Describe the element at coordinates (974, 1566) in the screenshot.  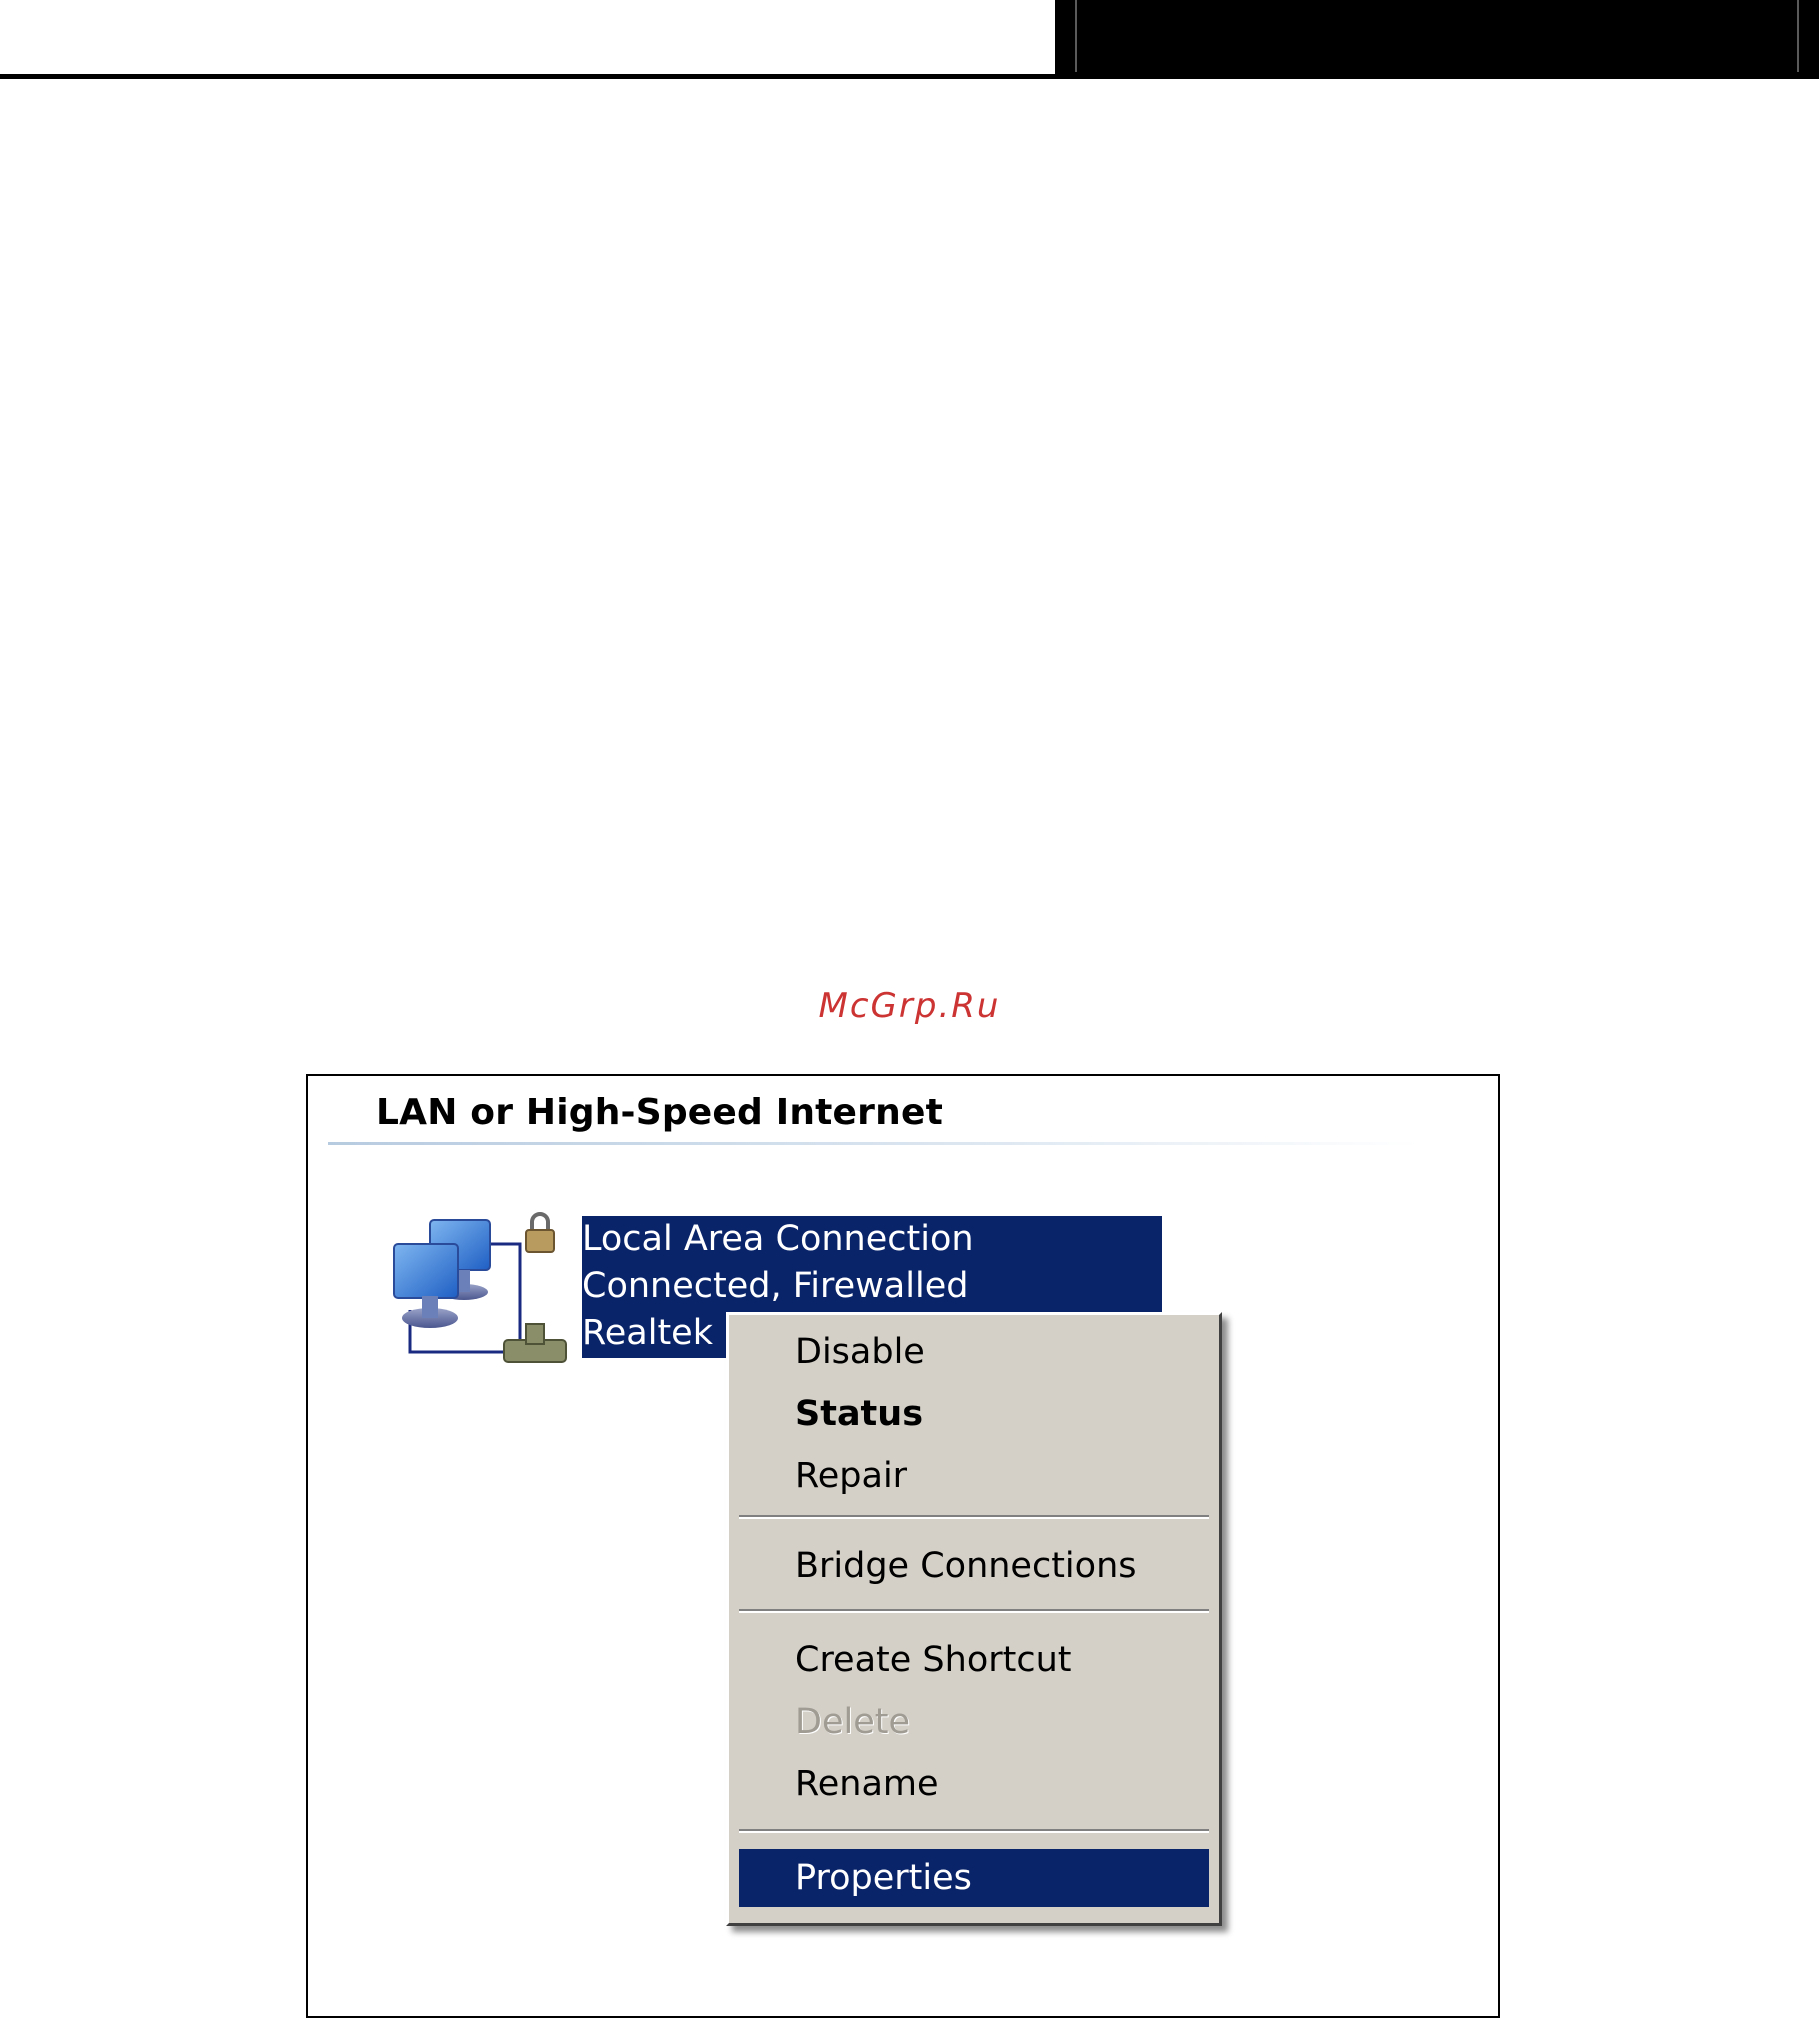
I see `menu-item-bridge-connections: Bridge Connections` at that location.